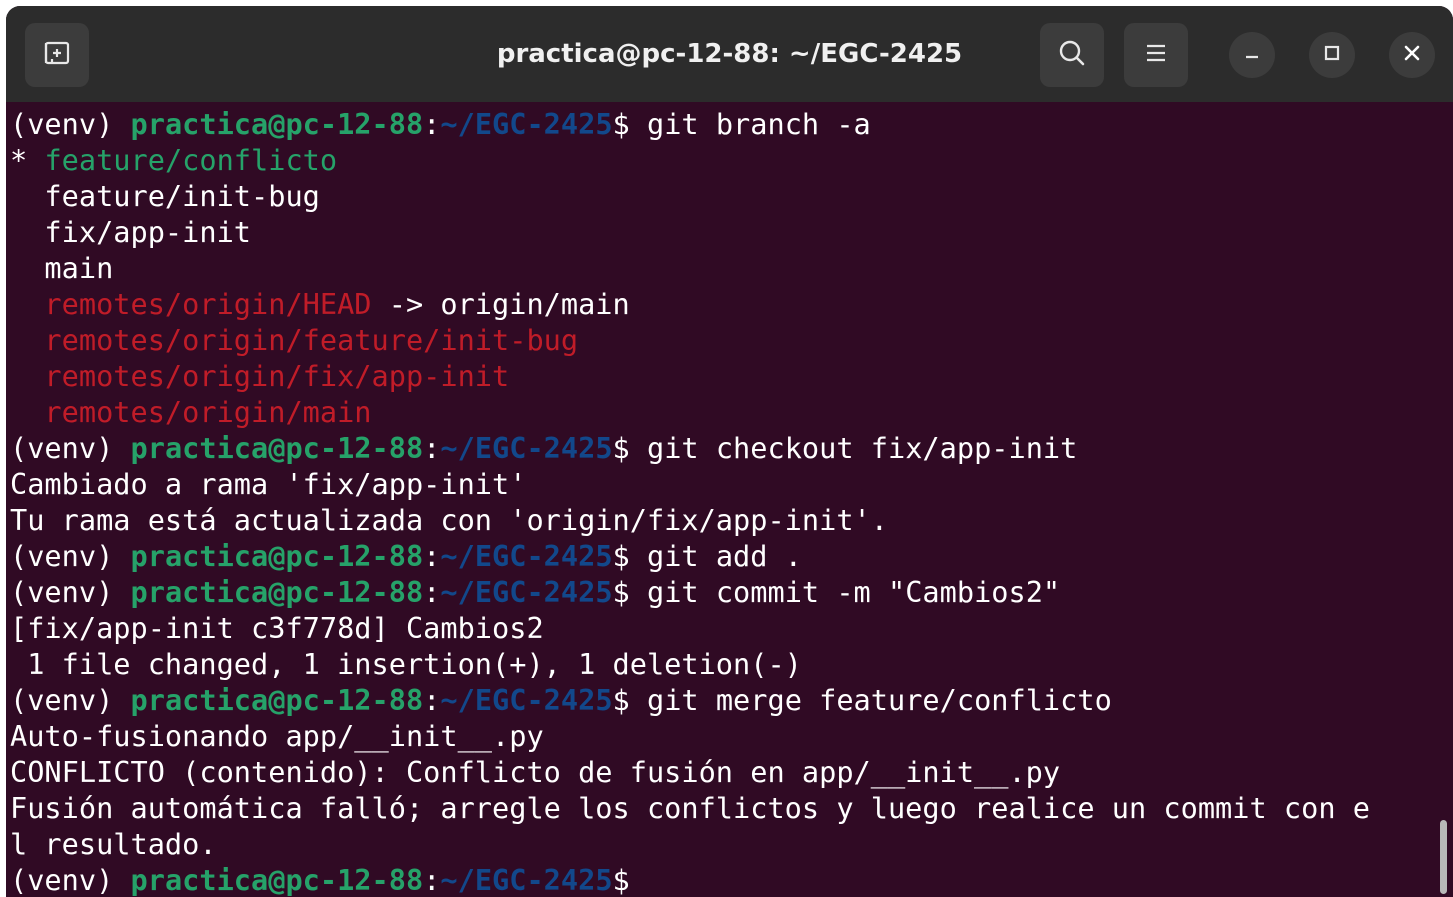  What do you see at coordinates (191, 412) in the screenshot?
I see `remote-branch: remotes/origin/main` at bounding box center [191, 412].